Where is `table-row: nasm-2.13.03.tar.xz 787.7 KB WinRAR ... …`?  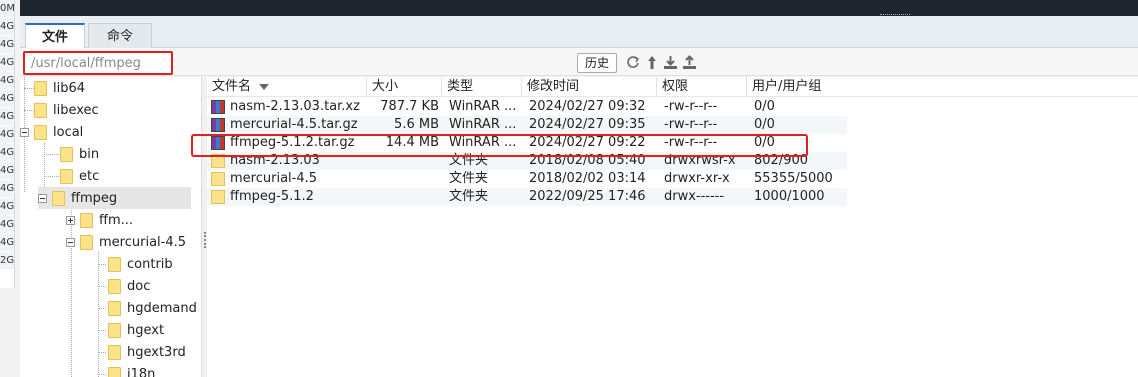 table-row: nasm-2.13.03.tar.xz 787.7 KB WinRAR ... … is located at coordinates (527, 107).